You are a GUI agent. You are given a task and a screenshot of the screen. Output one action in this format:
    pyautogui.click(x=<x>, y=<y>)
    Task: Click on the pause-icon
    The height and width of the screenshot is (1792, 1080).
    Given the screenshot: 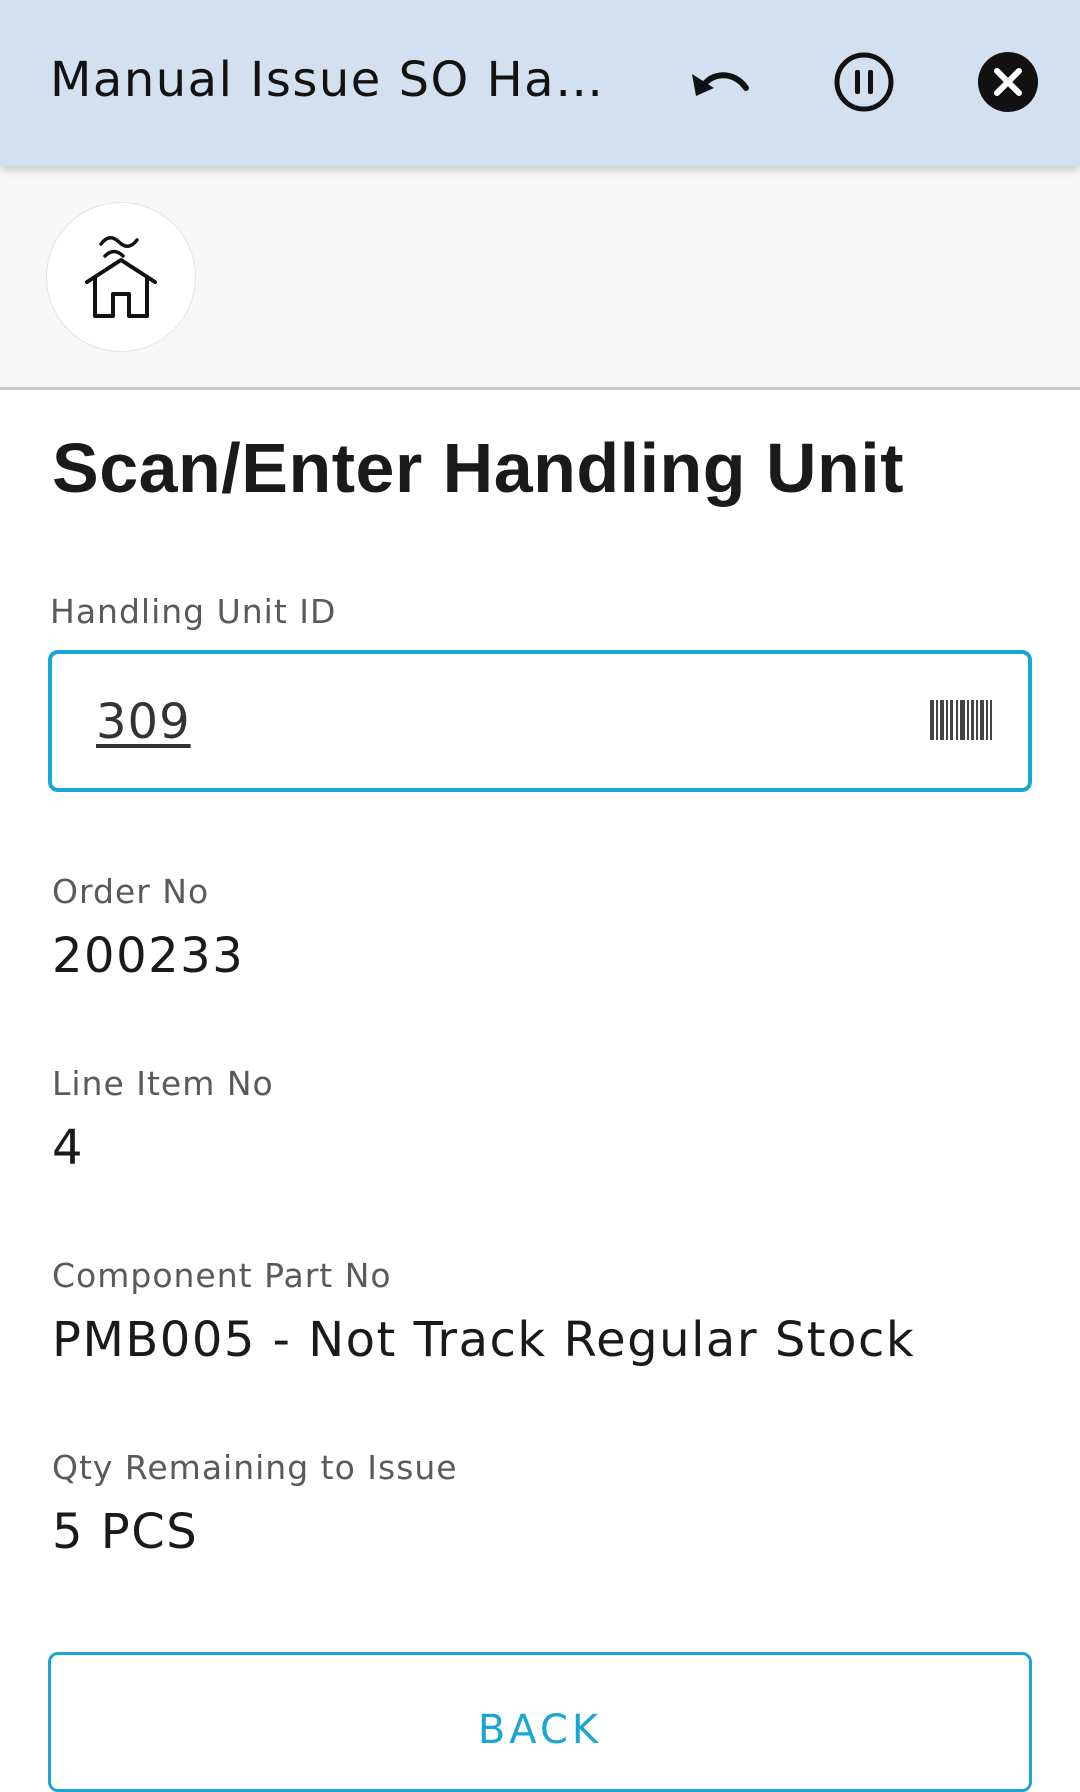 What is the action you would take?
    pyautogui.click(x=864, y=82)
    